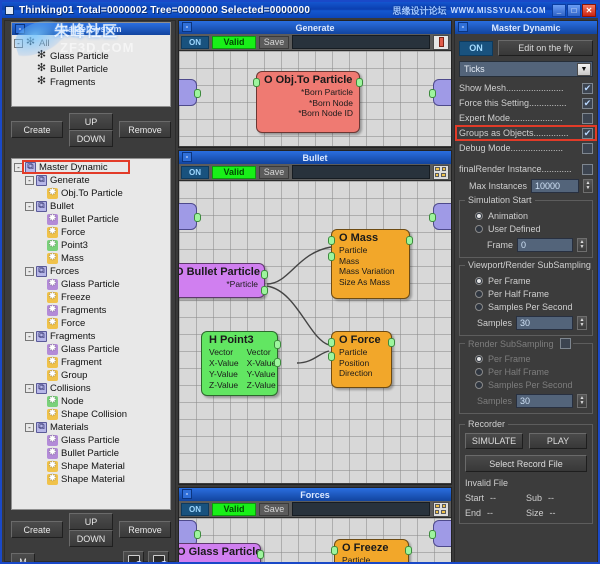 This screenshot has width=600, height=564. What do you see at coordinates (91, 167) in the screenshot?
I see `tree-item-master-dynamic: - Master Dynamic` at bounding box center [91, 167].